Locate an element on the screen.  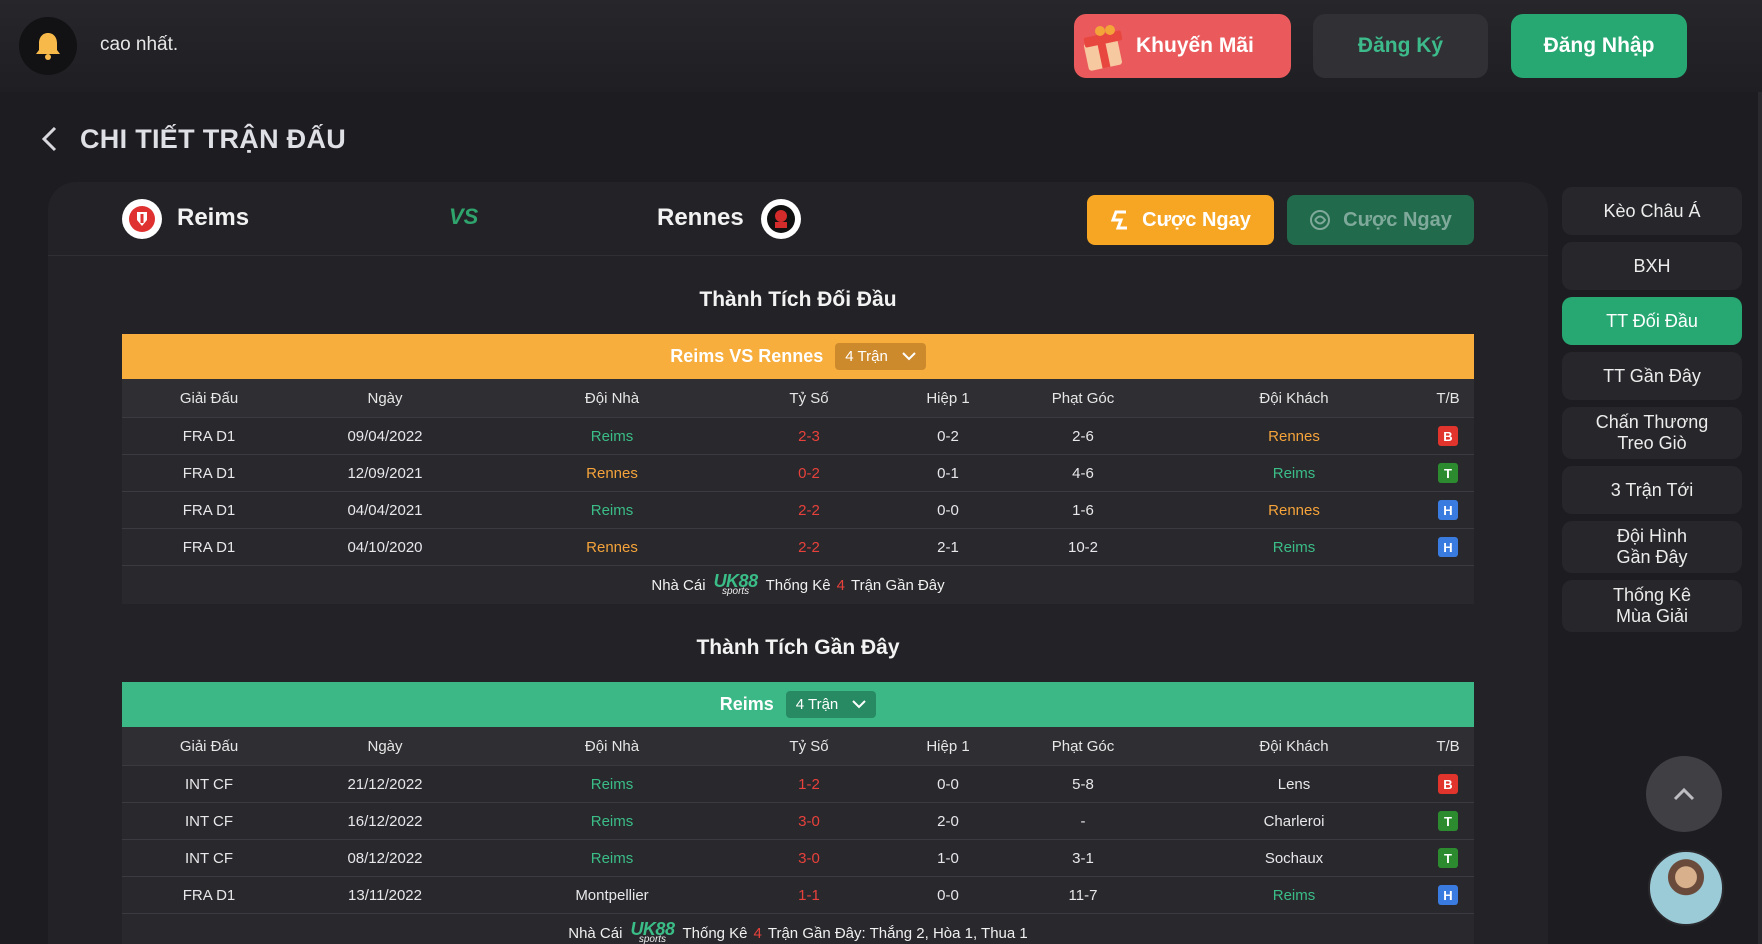
table-row: INT CF 08/12/2022 Reims 3-0 1-0 3-1 Sochaux T is located at coordinates (798, 858).